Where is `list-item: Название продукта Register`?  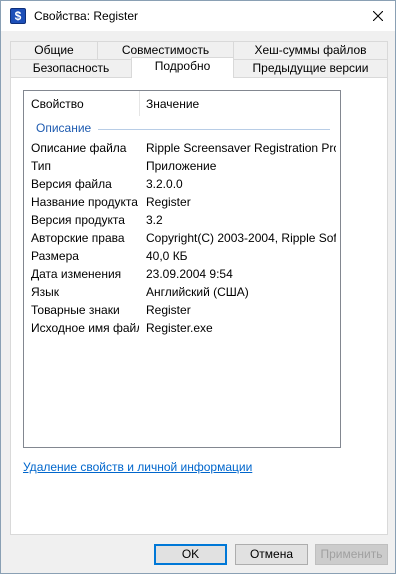
list-item: Название продукта Register is located at coordinates (182, 202).